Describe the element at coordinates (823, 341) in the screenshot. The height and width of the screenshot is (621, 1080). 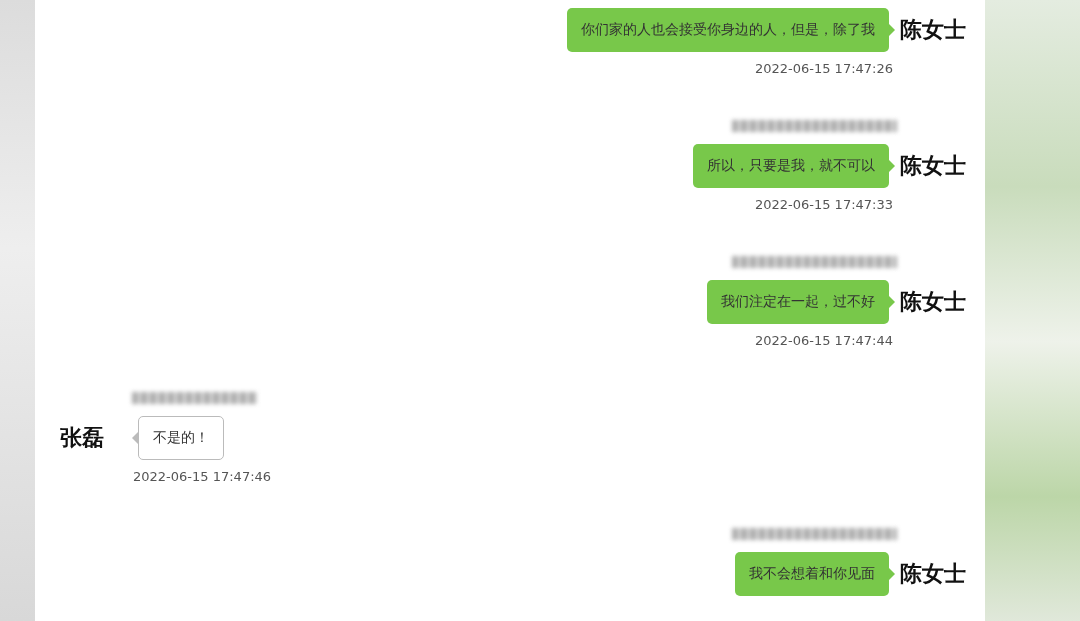
I see `timestamp: 2022-06-15 17:47:44` at that location.